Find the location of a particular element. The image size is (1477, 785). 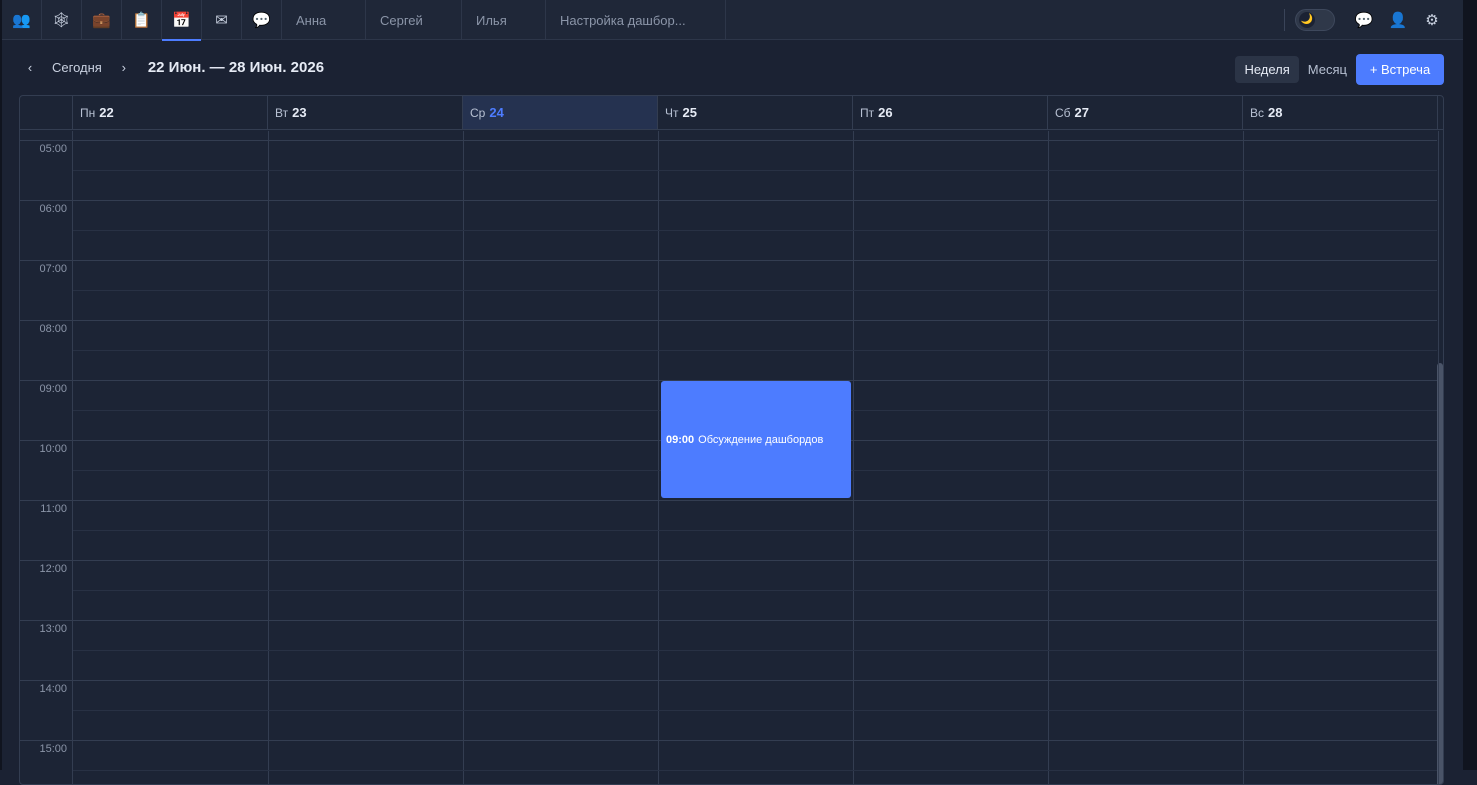

tab-ilya: Илья is located at coordinates (504, 20).